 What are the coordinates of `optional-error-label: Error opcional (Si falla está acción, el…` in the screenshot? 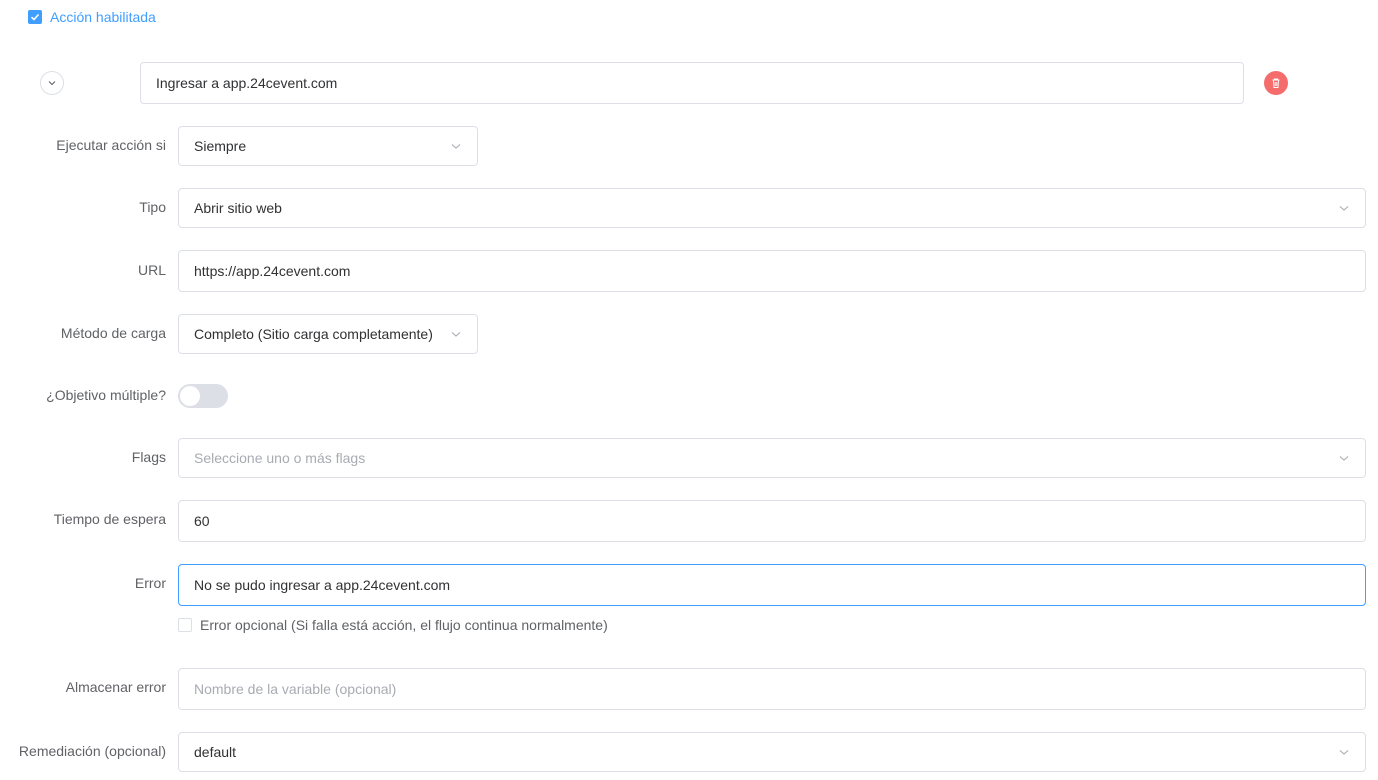 It's located at (404, 625).